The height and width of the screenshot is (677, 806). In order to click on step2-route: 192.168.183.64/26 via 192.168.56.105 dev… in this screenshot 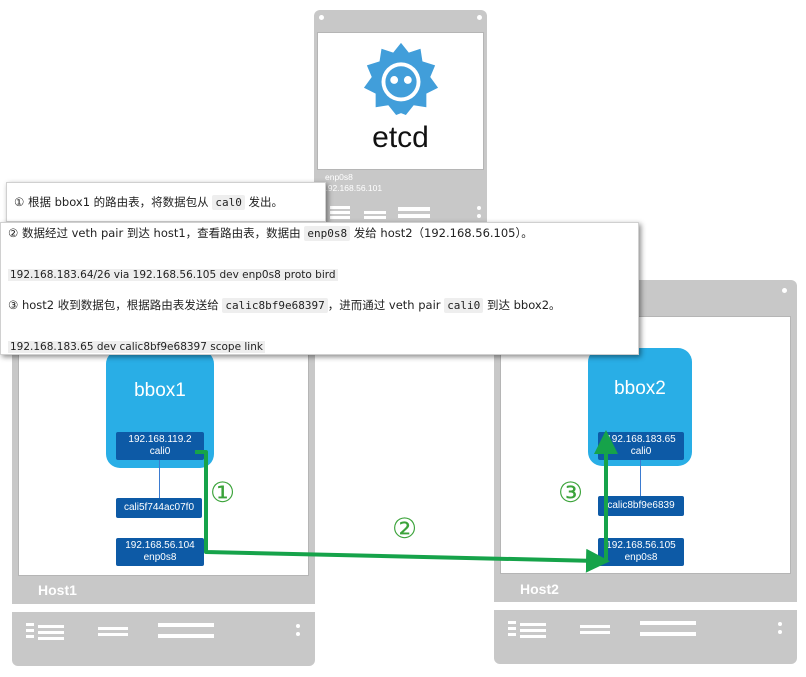, I will do `click(173, 275)`.